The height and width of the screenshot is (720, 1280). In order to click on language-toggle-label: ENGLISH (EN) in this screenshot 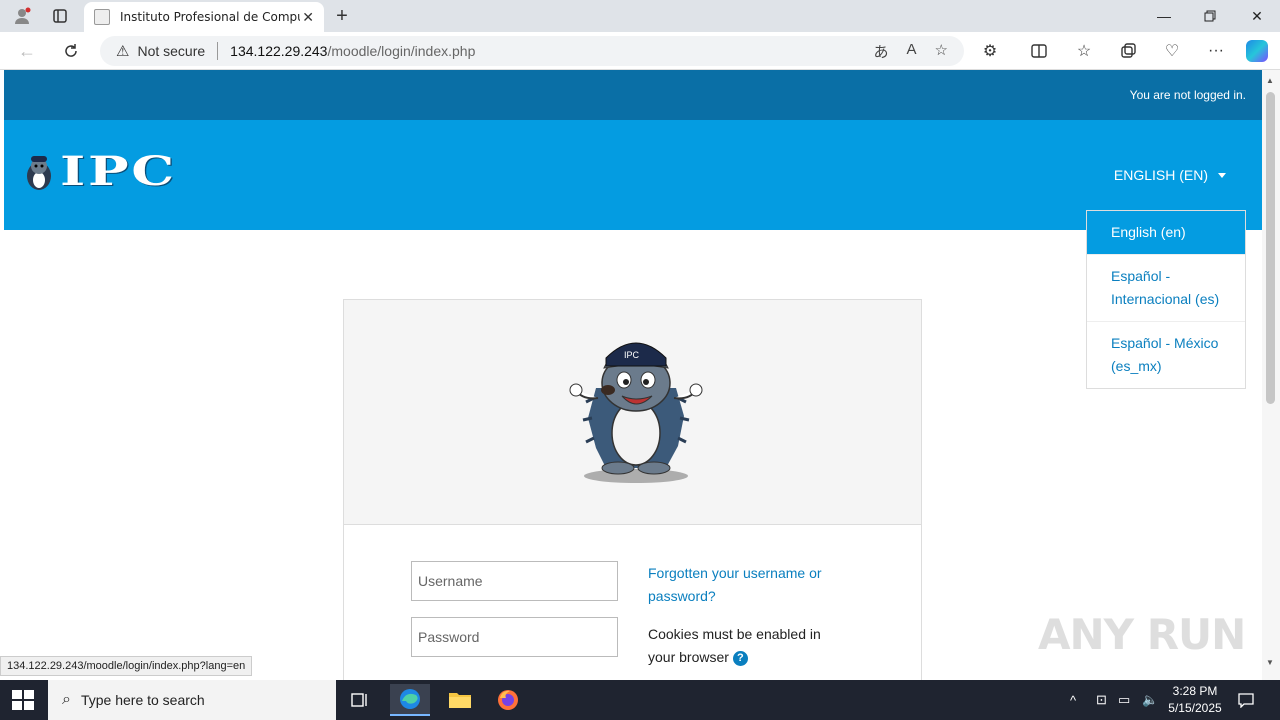, I will do `click(1160, 175)`.